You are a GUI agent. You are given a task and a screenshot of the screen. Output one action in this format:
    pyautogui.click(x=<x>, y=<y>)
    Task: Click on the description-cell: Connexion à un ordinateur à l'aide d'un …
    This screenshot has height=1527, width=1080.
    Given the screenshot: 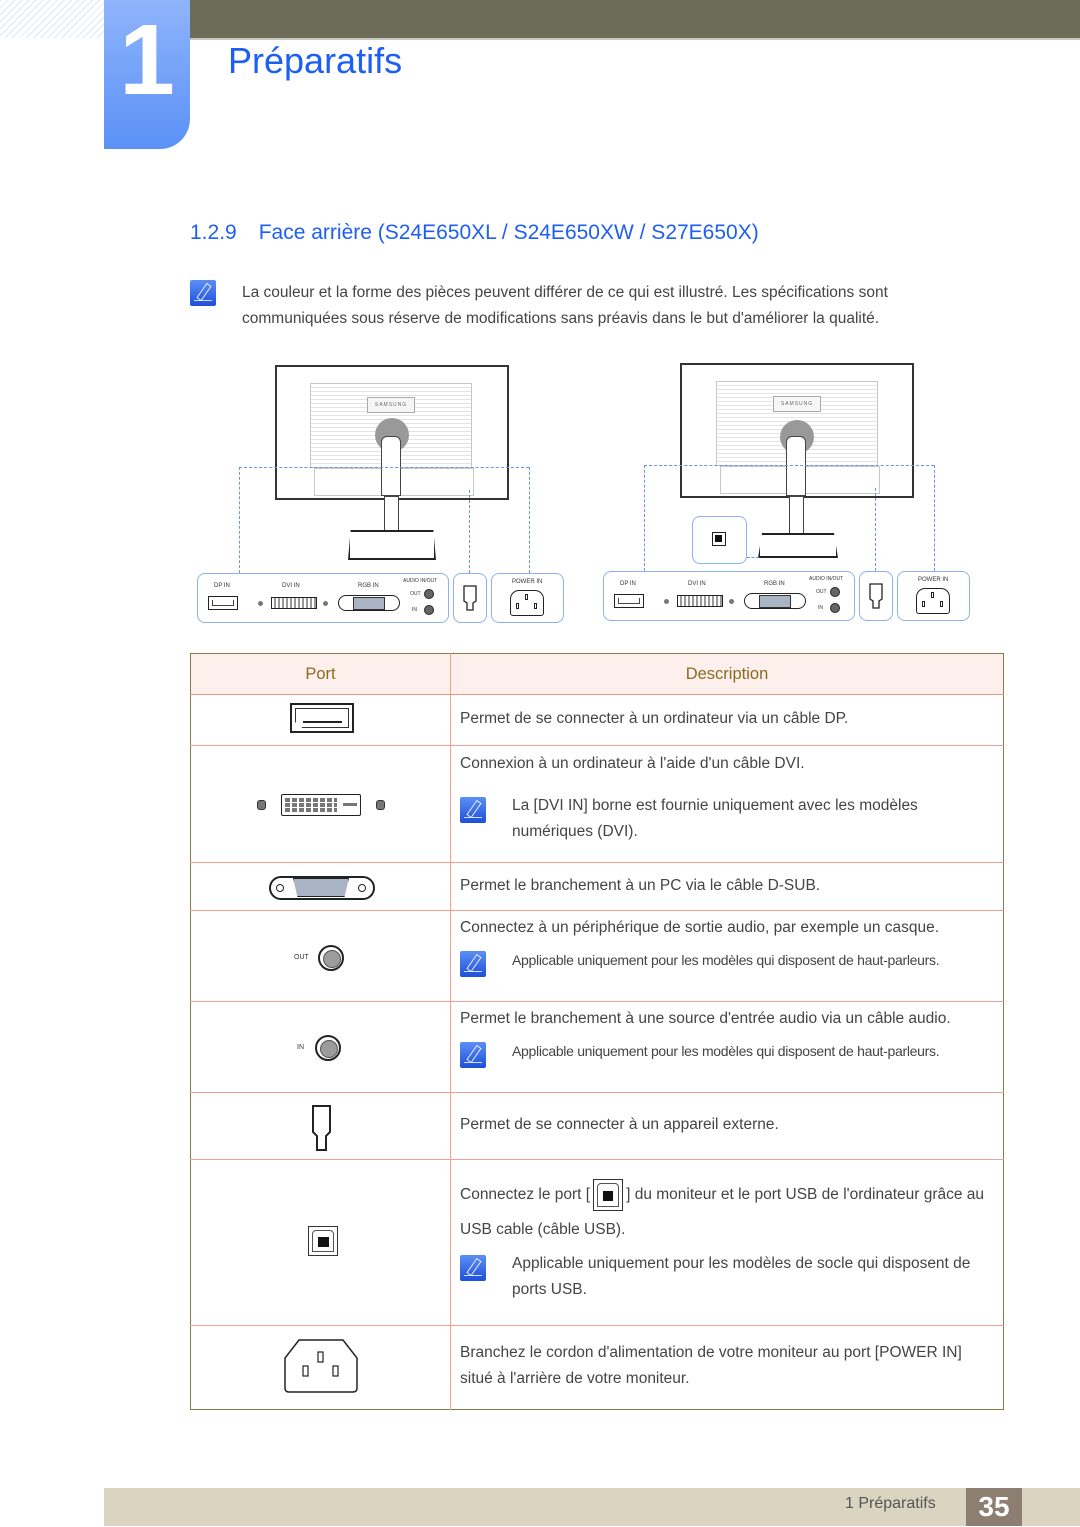 What is the action you would take?
    pyautogui.click(x=727, y=804)
    